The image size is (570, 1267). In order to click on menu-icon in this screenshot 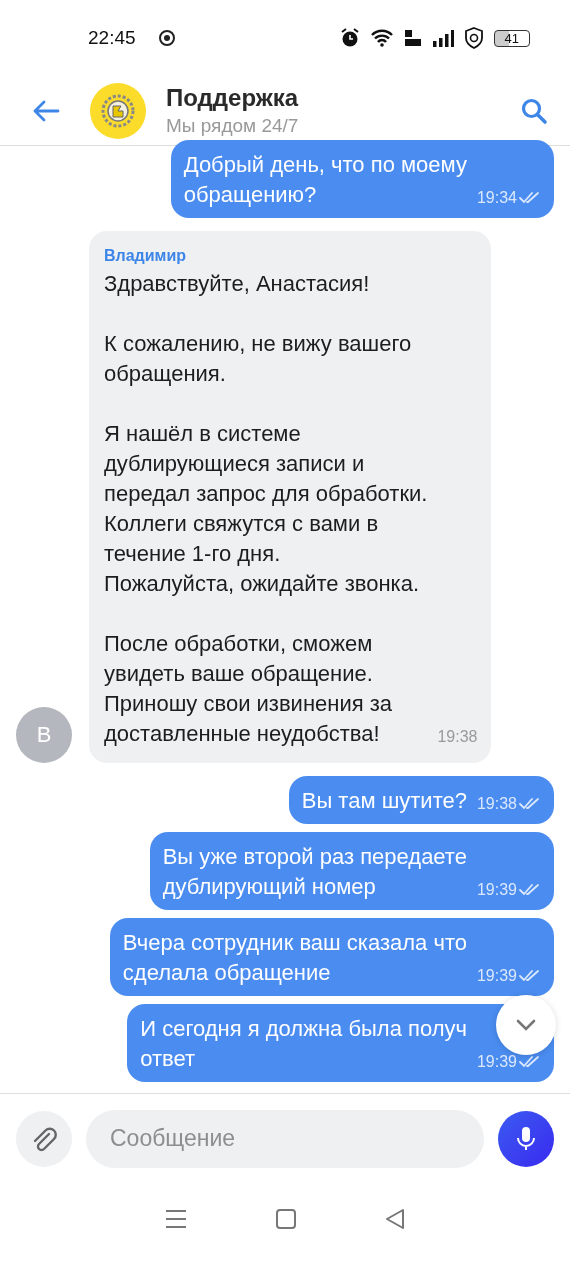, I will do `click(175, 1219)`.